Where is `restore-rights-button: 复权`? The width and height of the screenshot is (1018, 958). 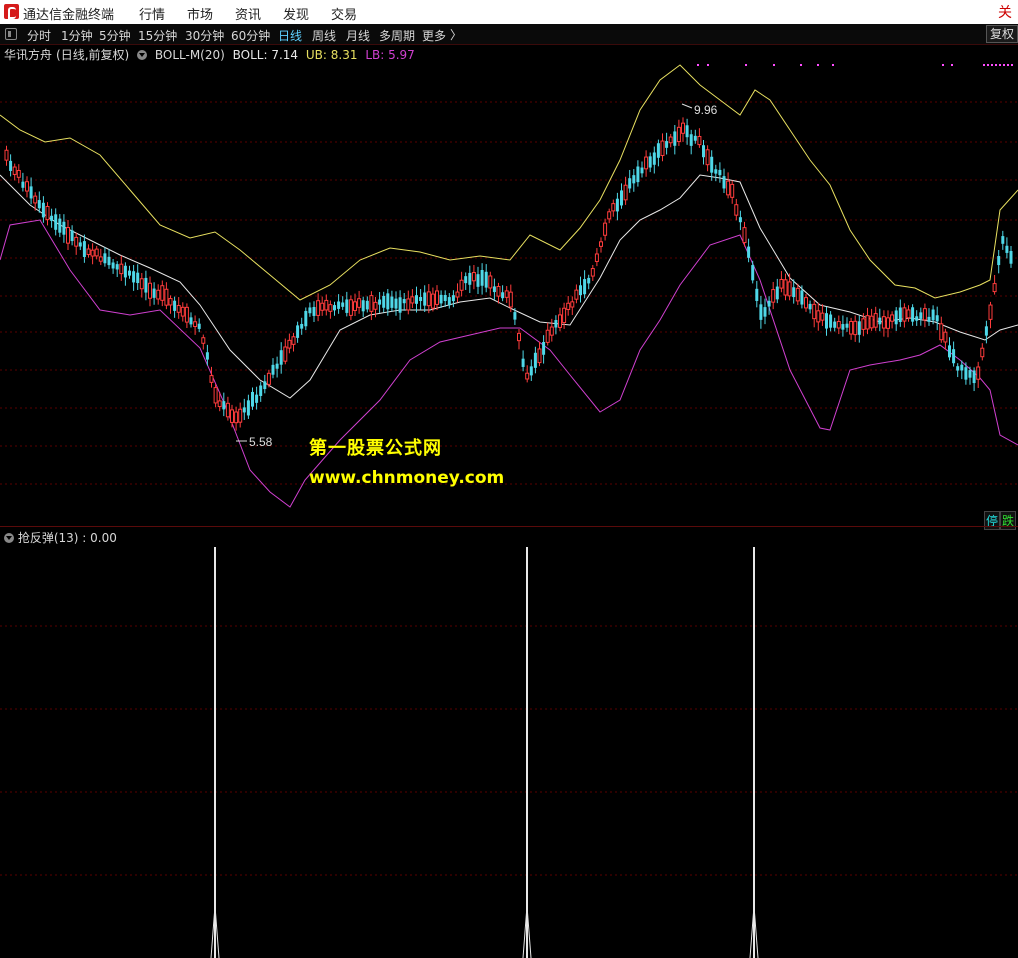
restore-rights-button: 复权 is located at coordinates (1001, 34).